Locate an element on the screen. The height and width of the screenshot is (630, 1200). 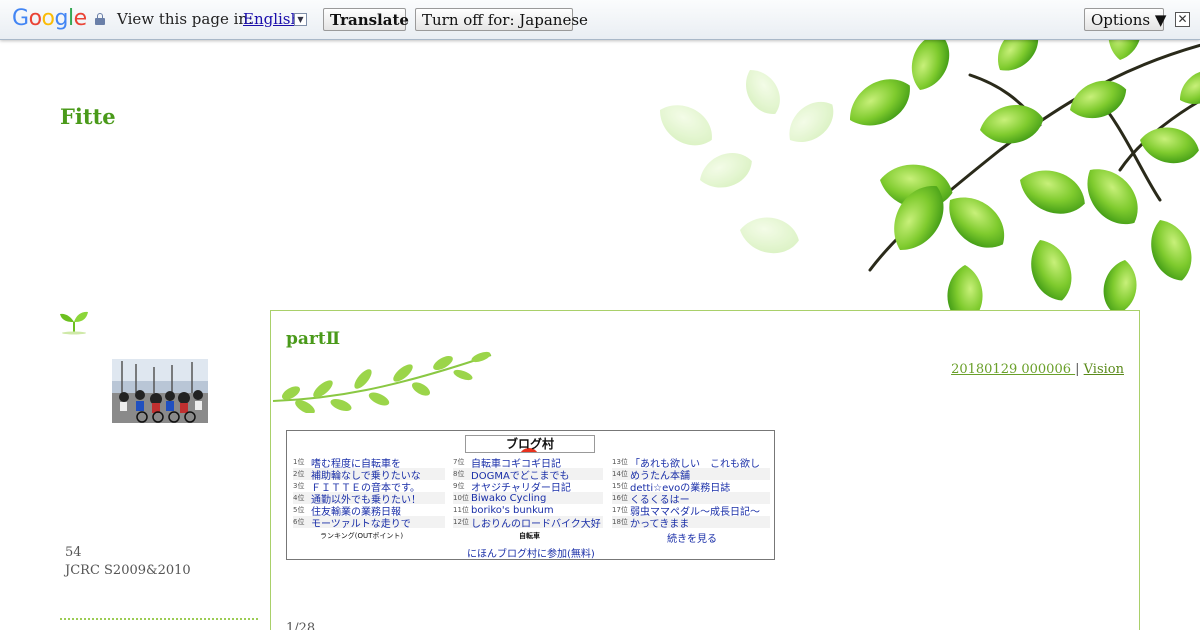
profile-text: JCRC S2009&2010 is located at coordinates (128, 570).